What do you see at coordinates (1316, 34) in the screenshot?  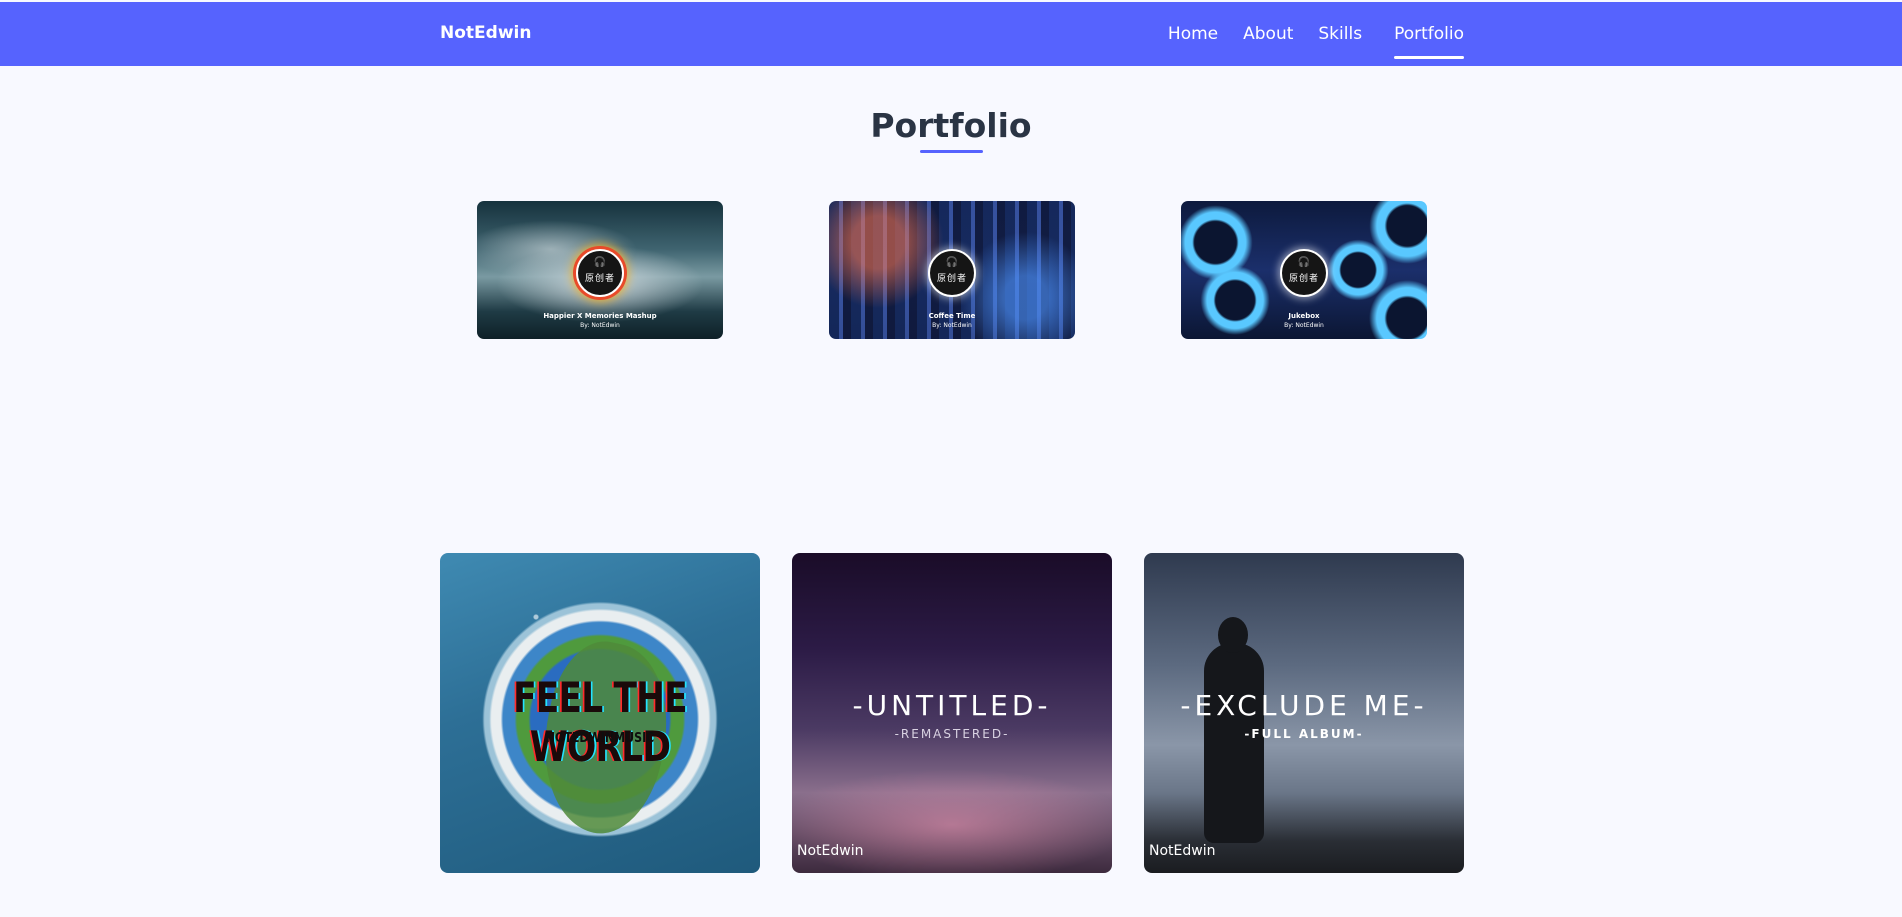 I see `nav-links: Home About Skills Portfolio` at bounding box center [1316, 34].